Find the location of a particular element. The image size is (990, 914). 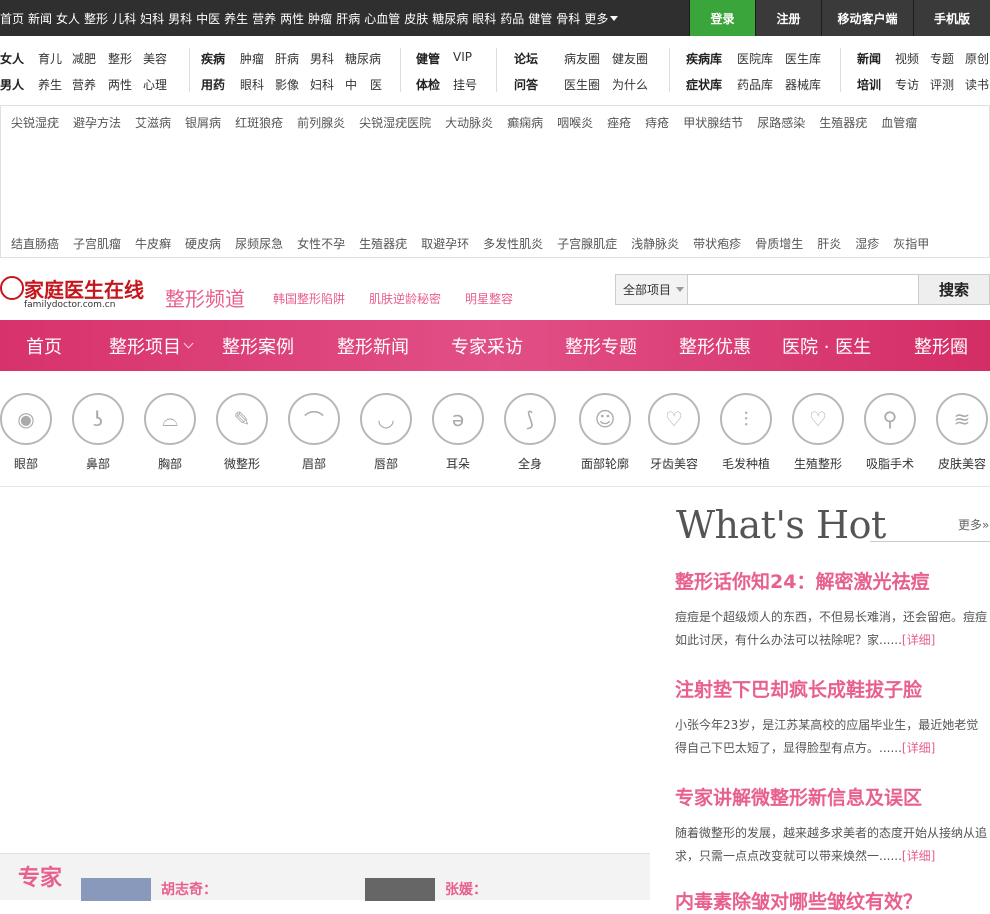

tag-link: 尿频尿急 is located at coordinates (259, 243).